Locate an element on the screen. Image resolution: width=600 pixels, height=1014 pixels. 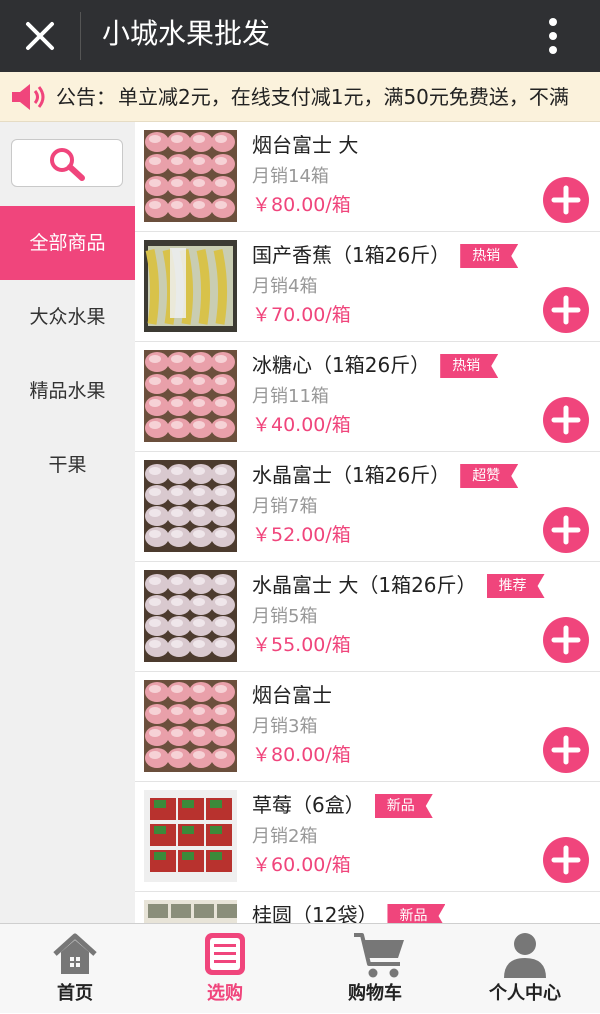
product-name: 烟台富士 大 is located at coordinates (305, 145).